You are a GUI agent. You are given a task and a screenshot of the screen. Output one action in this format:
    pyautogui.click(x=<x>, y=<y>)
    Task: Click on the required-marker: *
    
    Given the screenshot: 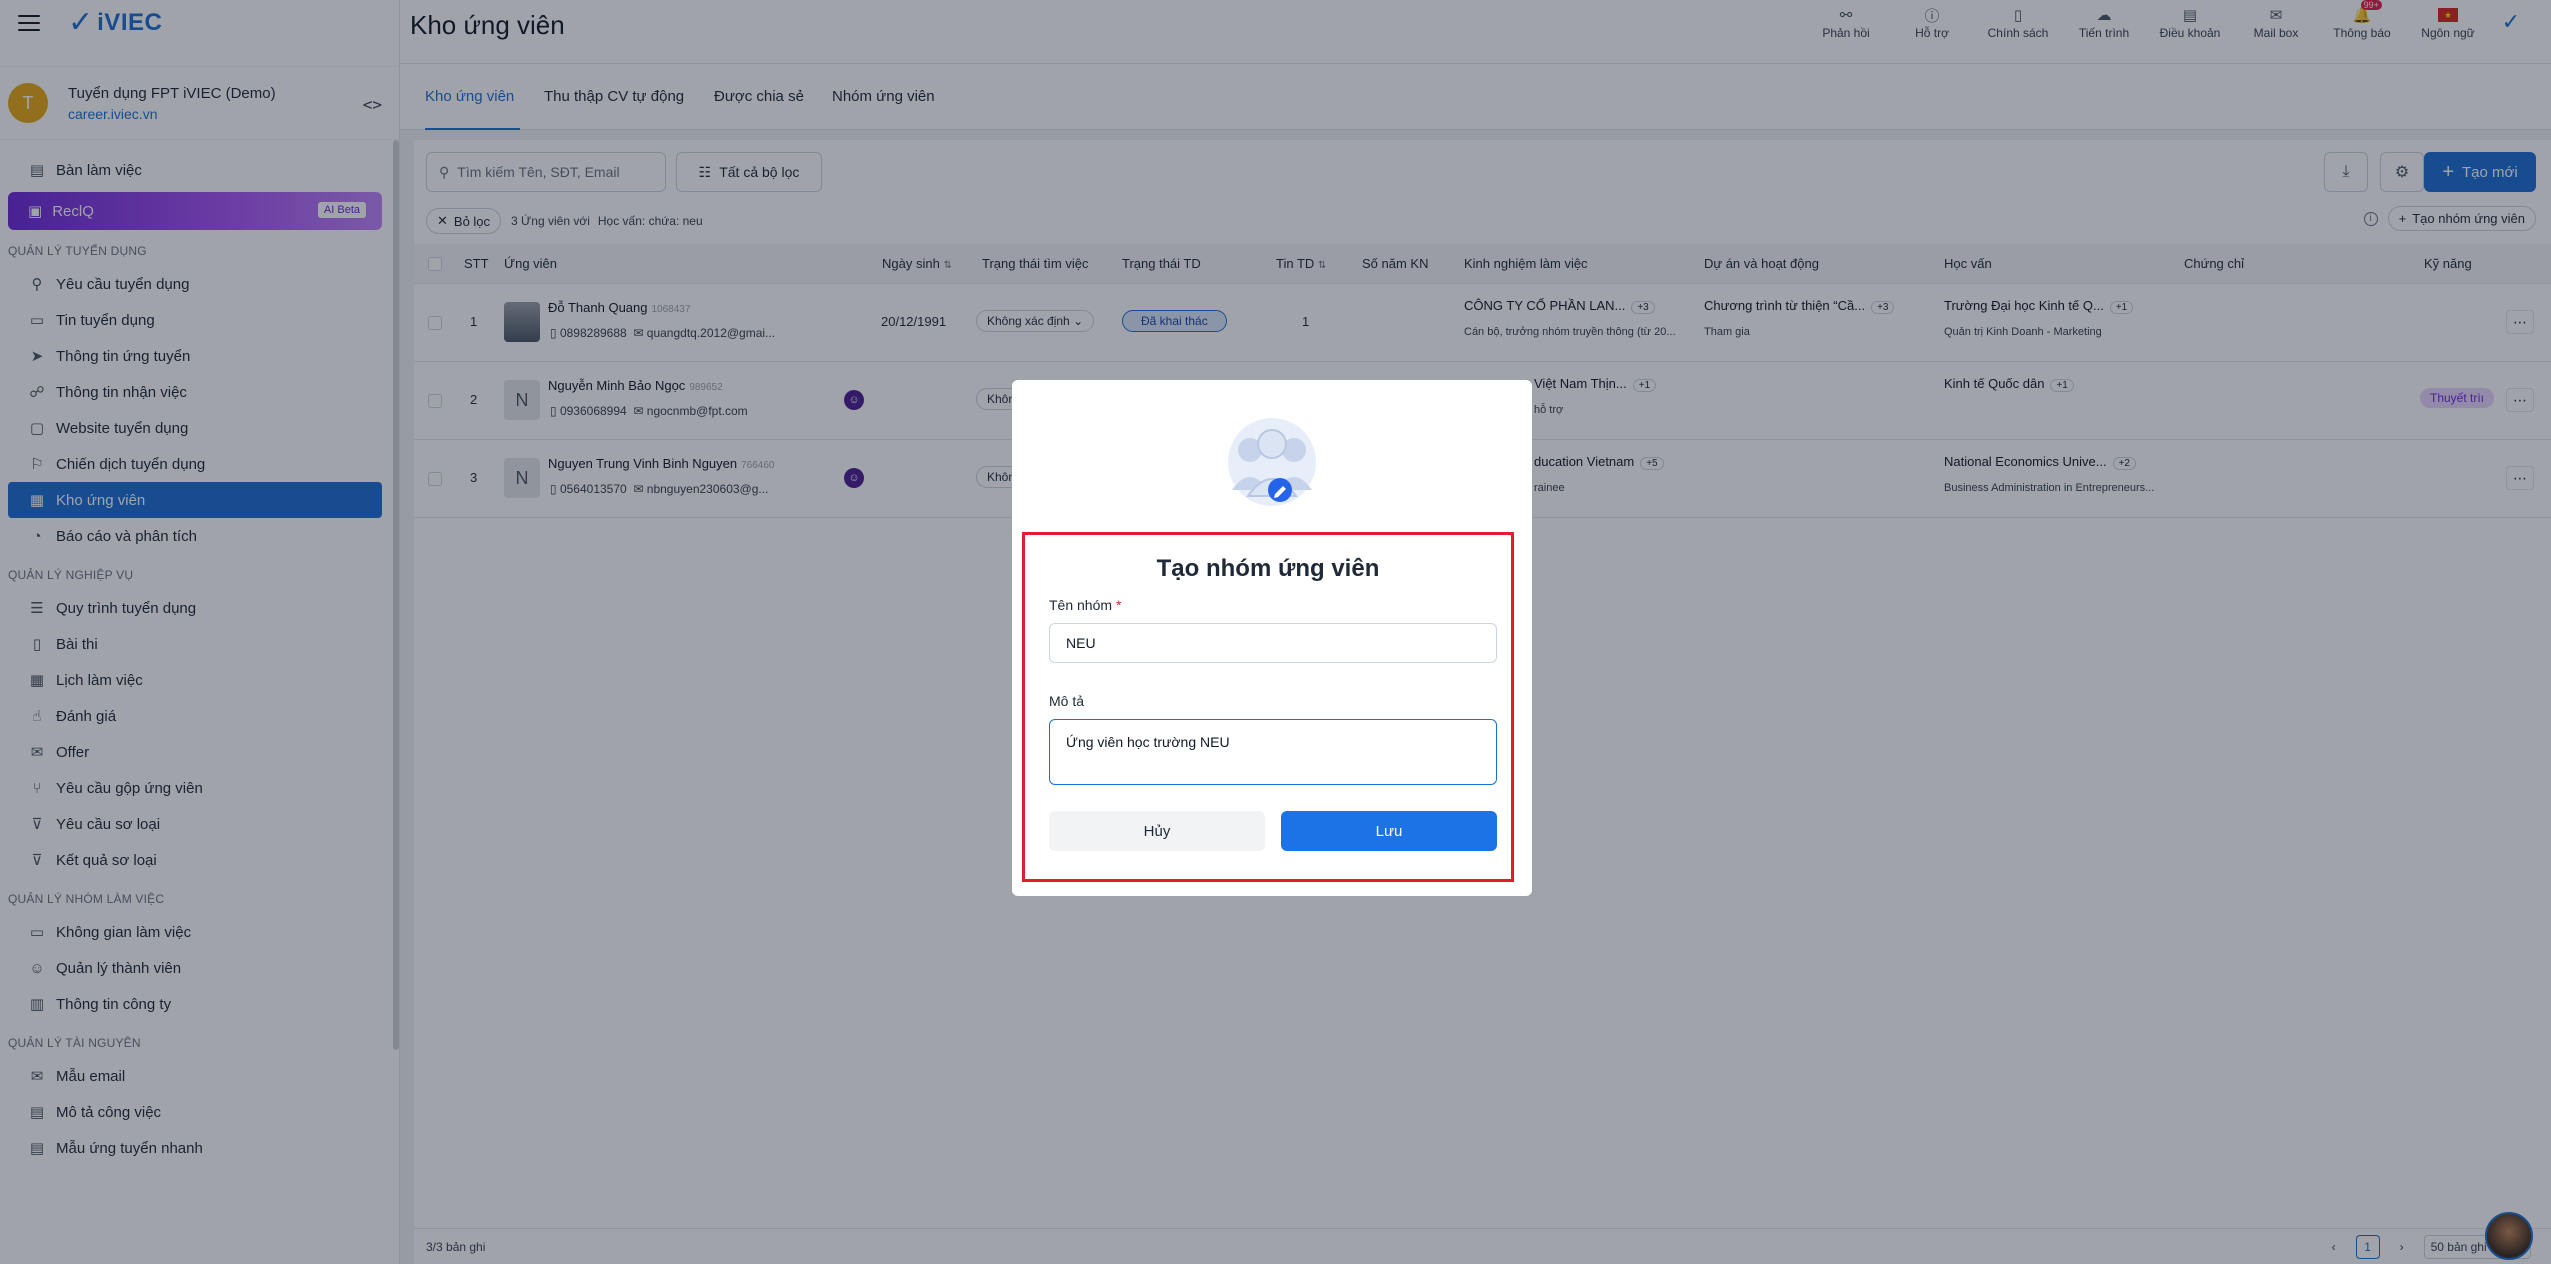 What is the action you would take?
    pyautogui.click(x=1119, y=605)
    